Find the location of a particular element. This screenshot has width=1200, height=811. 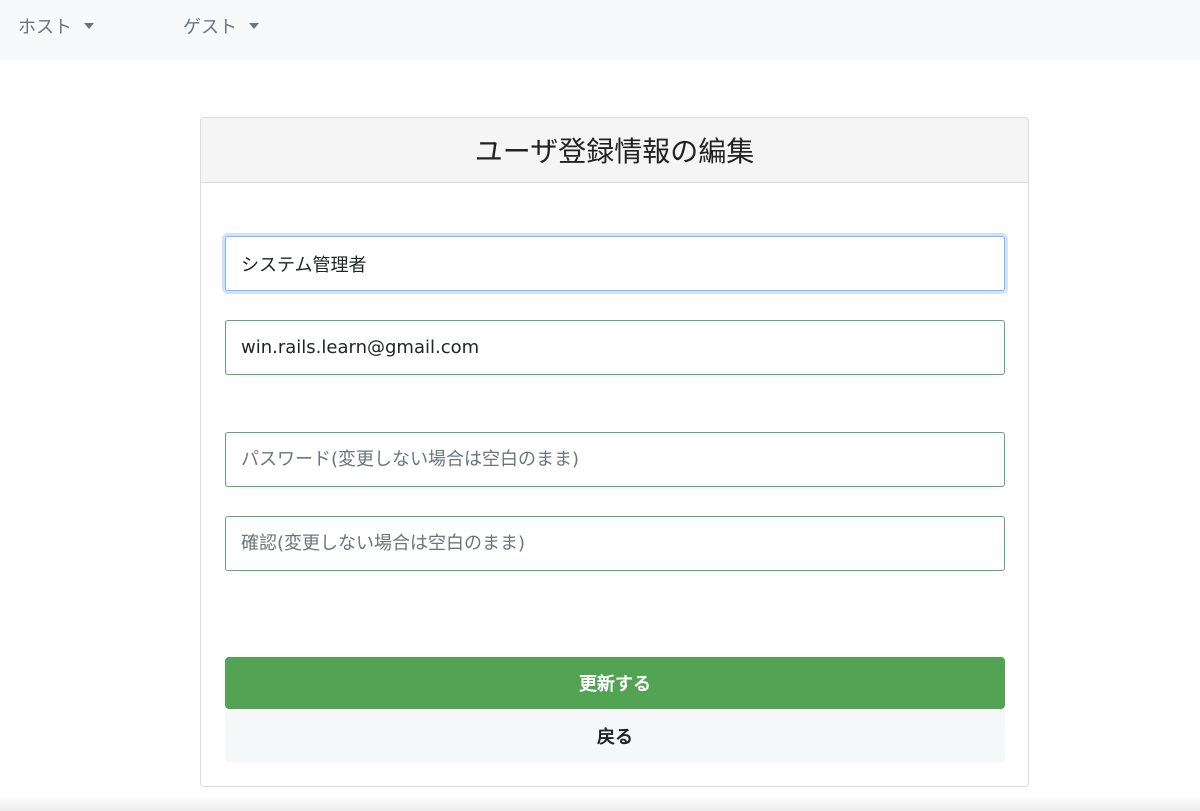

page-title: ユーザ登録情報の編集 is located at coordinates (614, 151).